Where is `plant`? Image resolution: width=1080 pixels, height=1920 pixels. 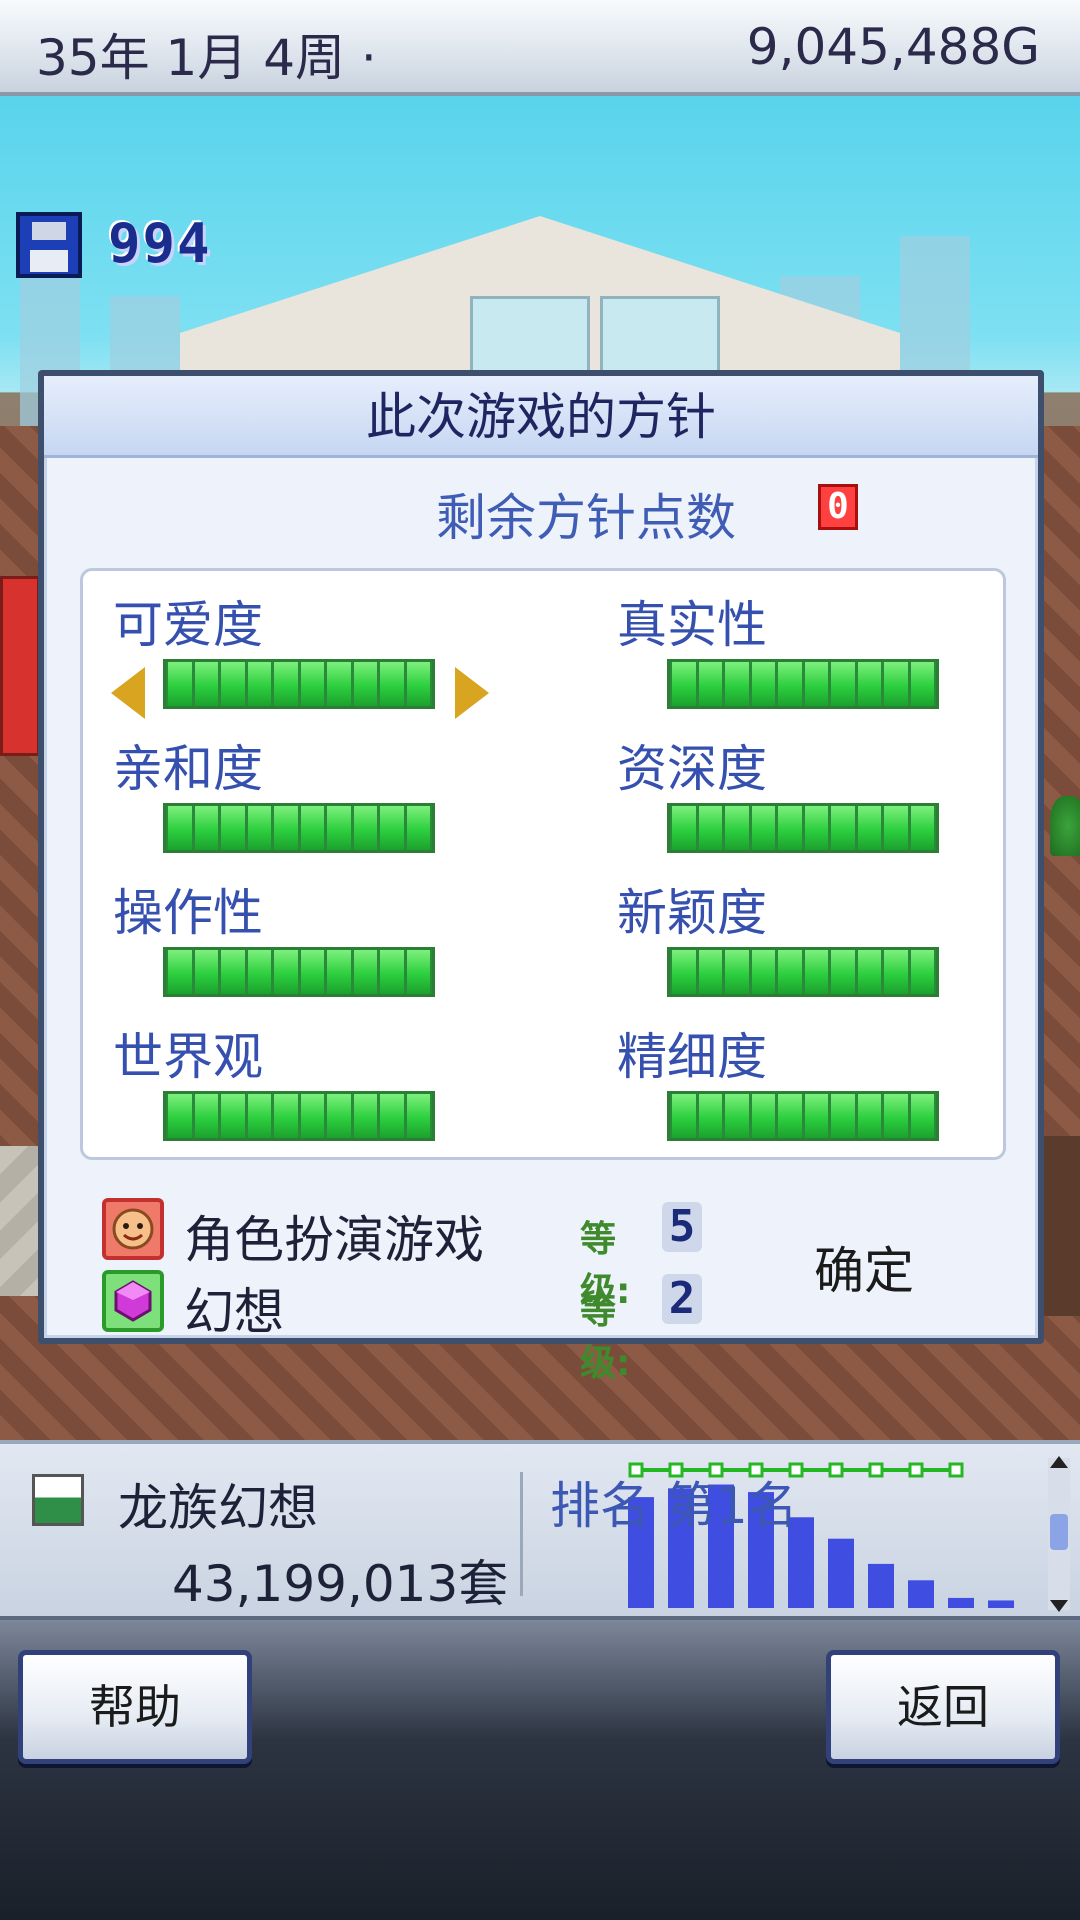
plant is located at coordinates (1065, 826).